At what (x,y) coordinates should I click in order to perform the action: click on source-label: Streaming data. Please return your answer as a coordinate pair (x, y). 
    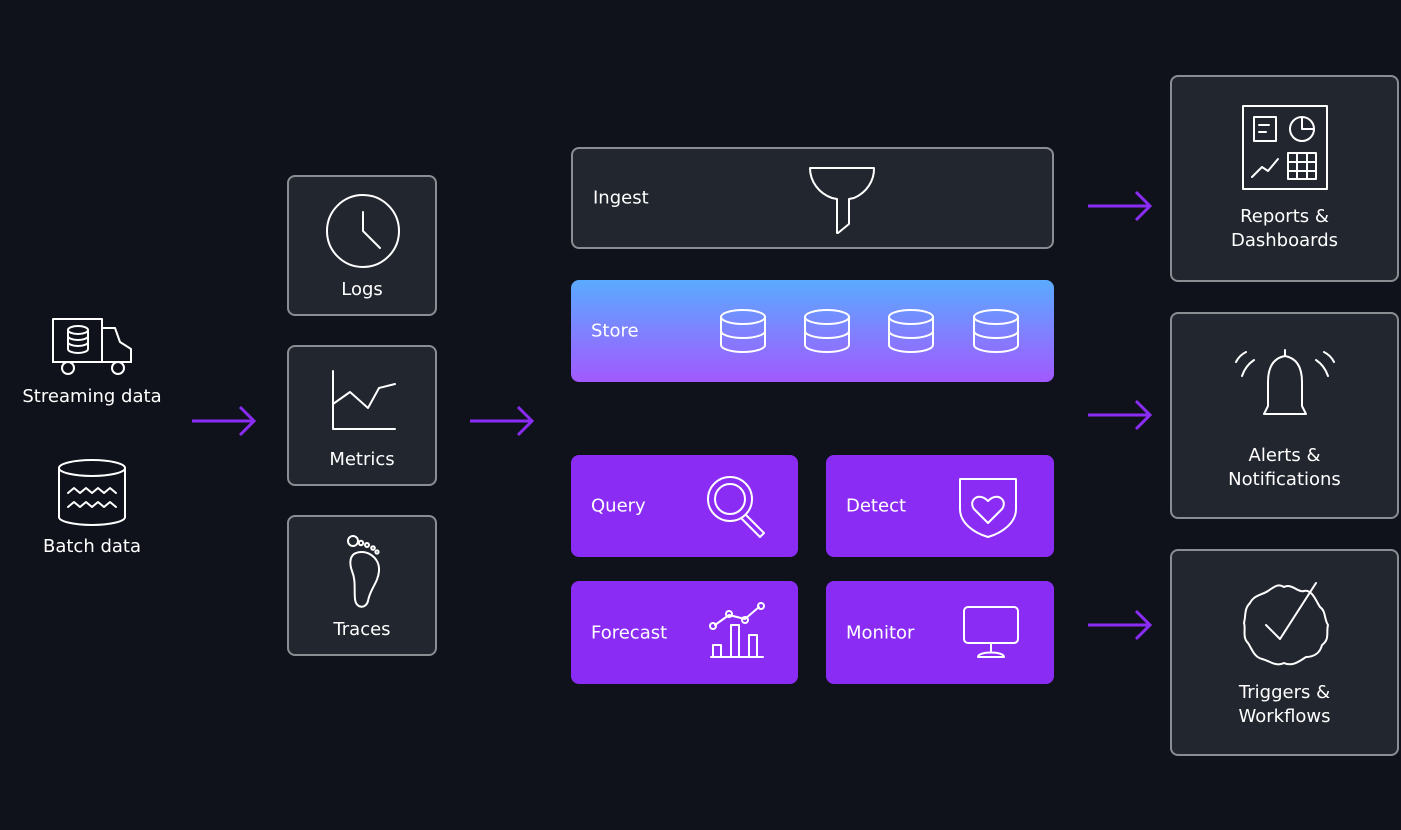
    Looking at the image, I should click on (92, 396).